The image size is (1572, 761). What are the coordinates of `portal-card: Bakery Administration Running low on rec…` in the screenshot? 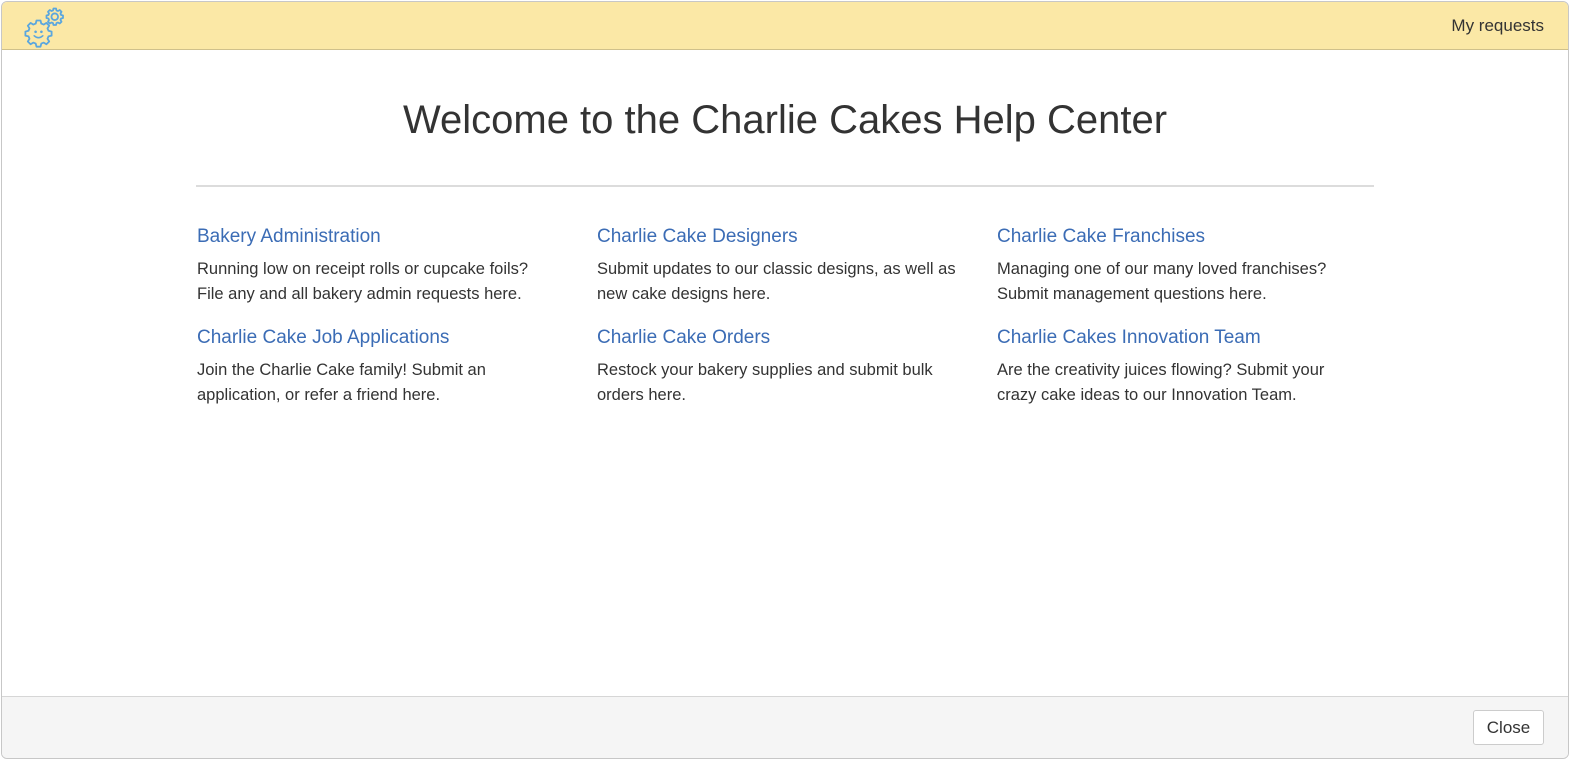 It's located at (377, 265).